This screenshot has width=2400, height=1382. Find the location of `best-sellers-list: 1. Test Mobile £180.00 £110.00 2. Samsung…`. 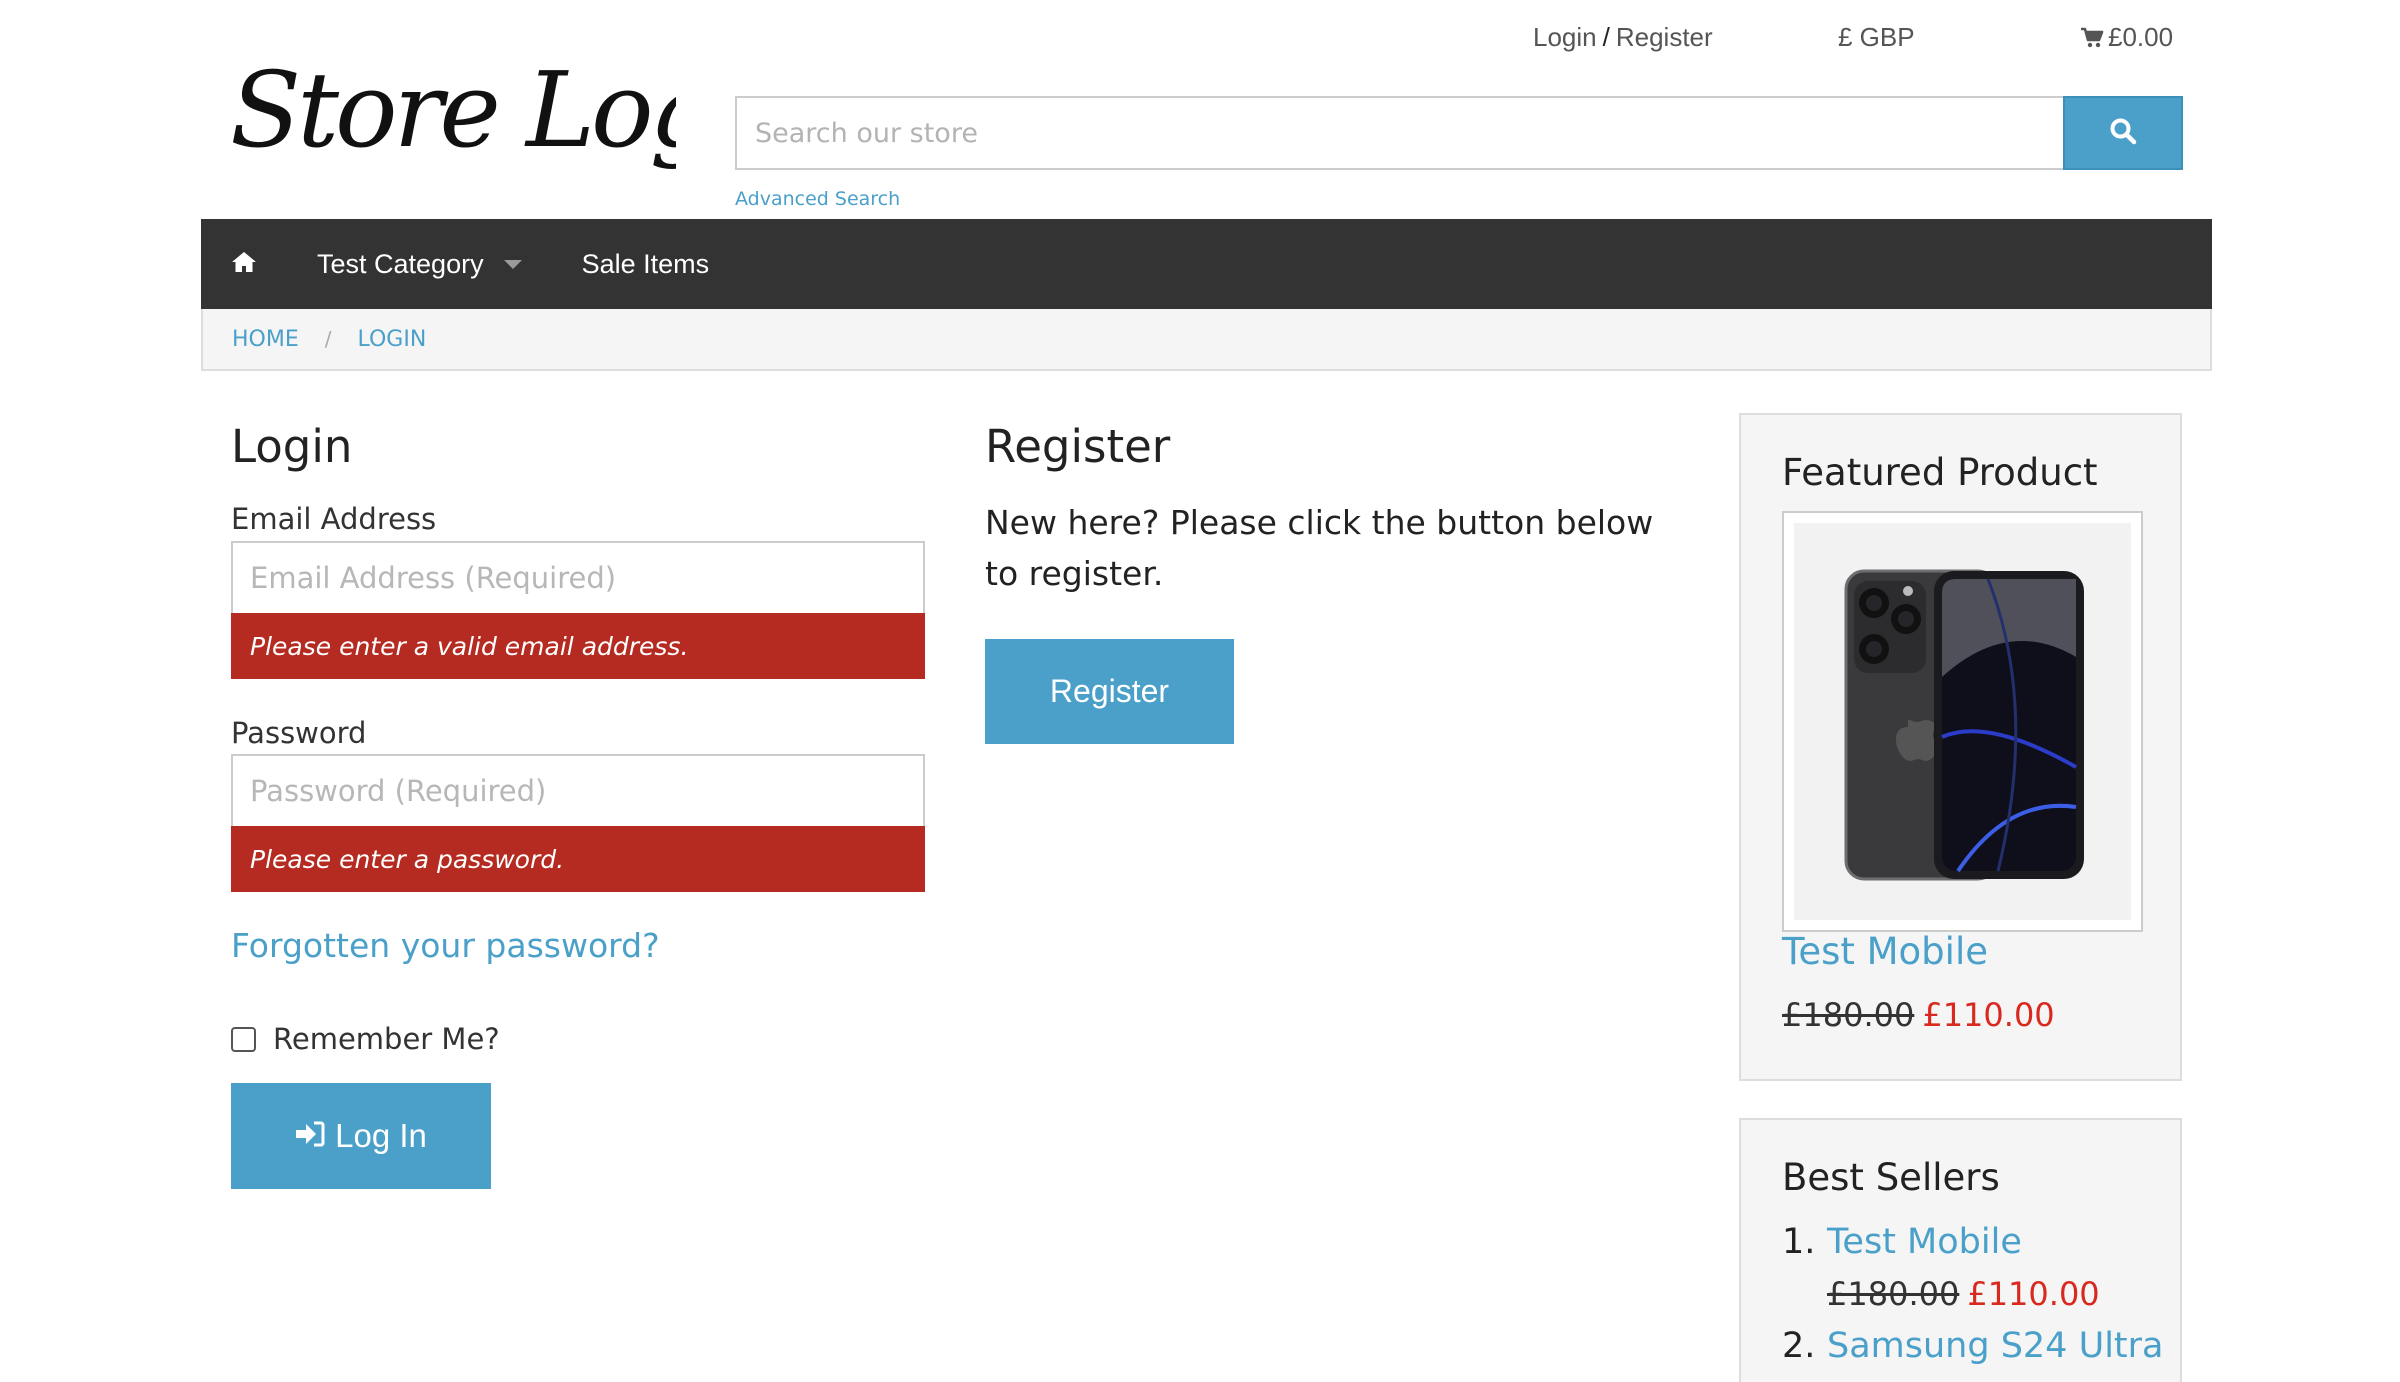

best-sellers-list: 1. Test Mobile £180.00 £110.00 2. Samsung… is located at coordinates (1972, 1294).